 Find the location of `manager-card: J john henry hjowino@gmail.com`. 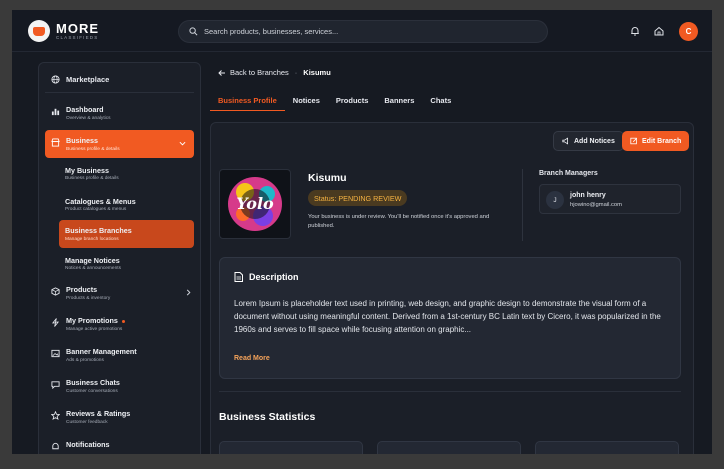

manager-card: J john henry hjowino@gmail.com is located at coordinates (610, 199).